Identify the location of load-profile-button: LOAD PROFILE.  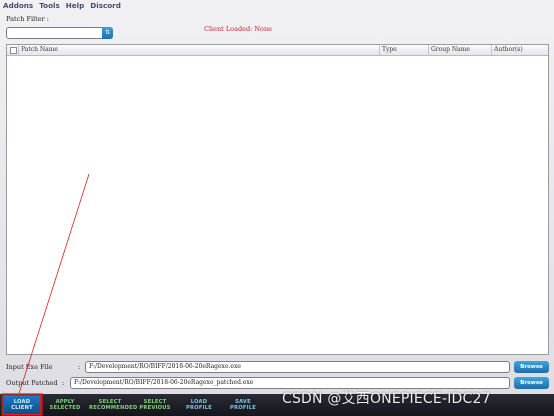
(199, 405).